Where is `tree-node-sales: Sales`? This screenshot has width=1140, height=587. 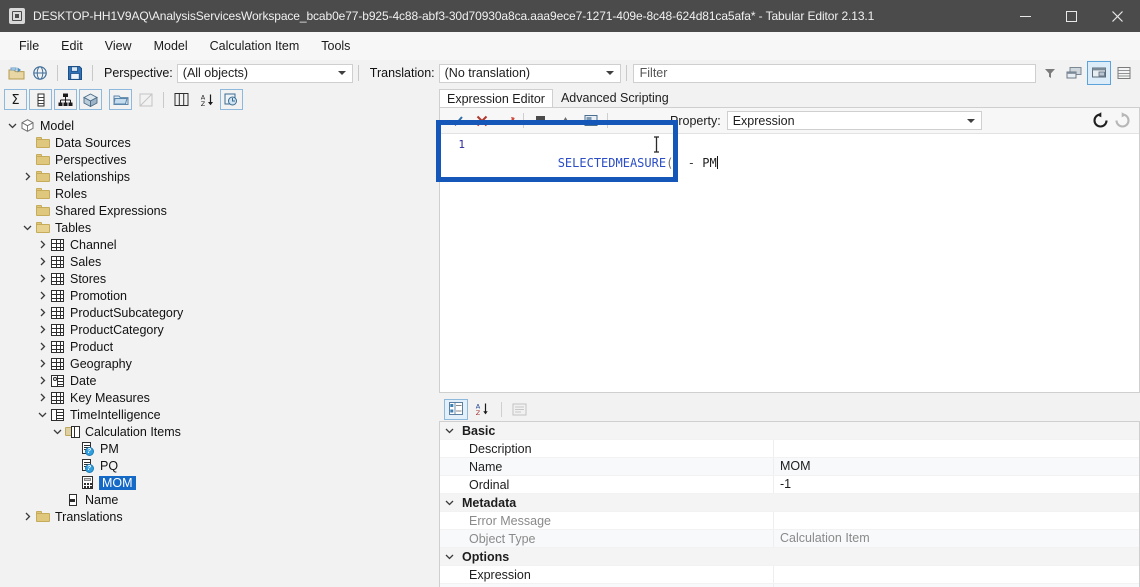
tree-node-sales: Sales is located at coordinates (217, 261).